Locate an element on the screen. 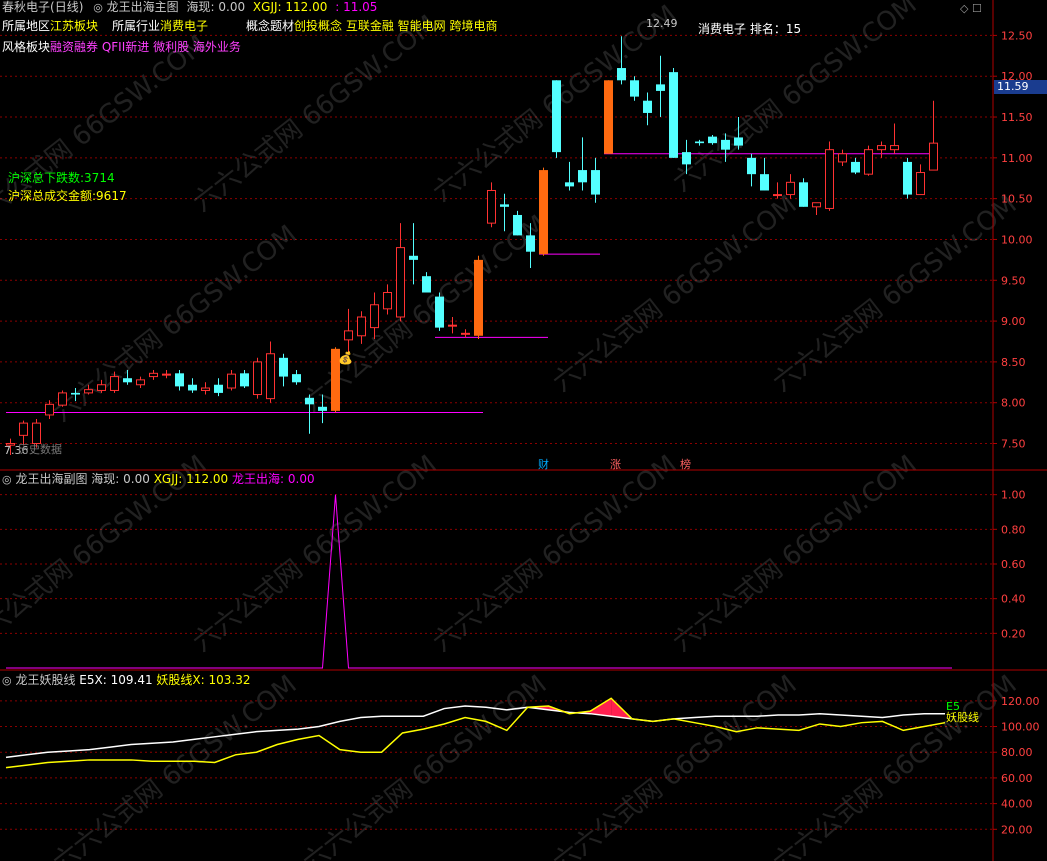 The width and height of the screenshot is (1047, 861). marker-zhang: 涨 is located at coordinates (615, 464).